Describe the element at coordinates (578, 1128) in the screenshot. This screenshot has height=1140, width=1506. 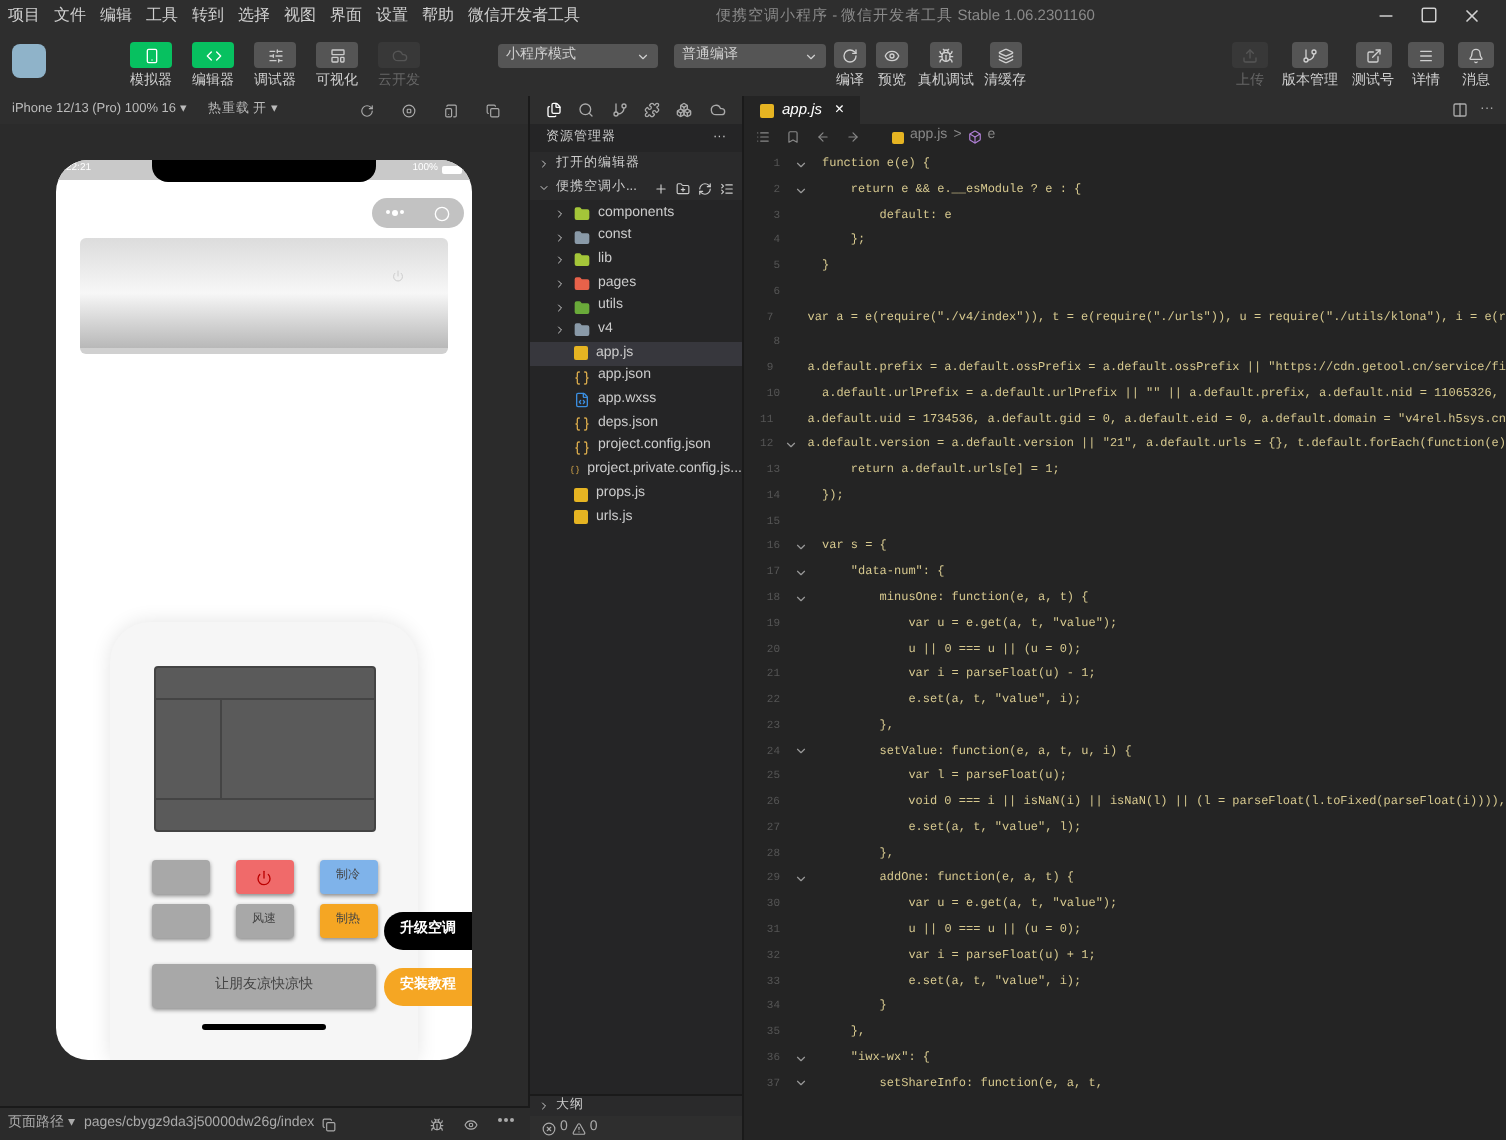
I see `warning-icon` at that location.